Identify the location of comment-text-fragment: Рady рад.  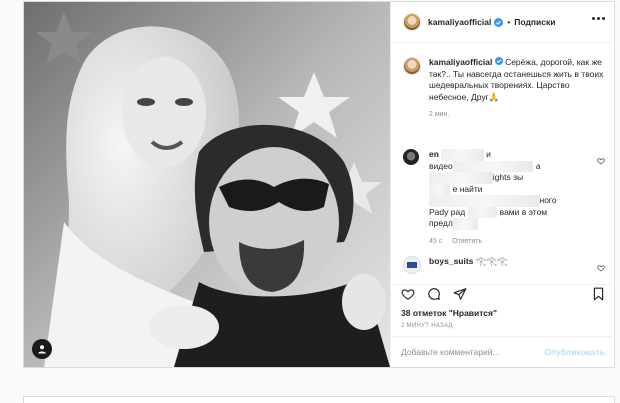
(447, 211).